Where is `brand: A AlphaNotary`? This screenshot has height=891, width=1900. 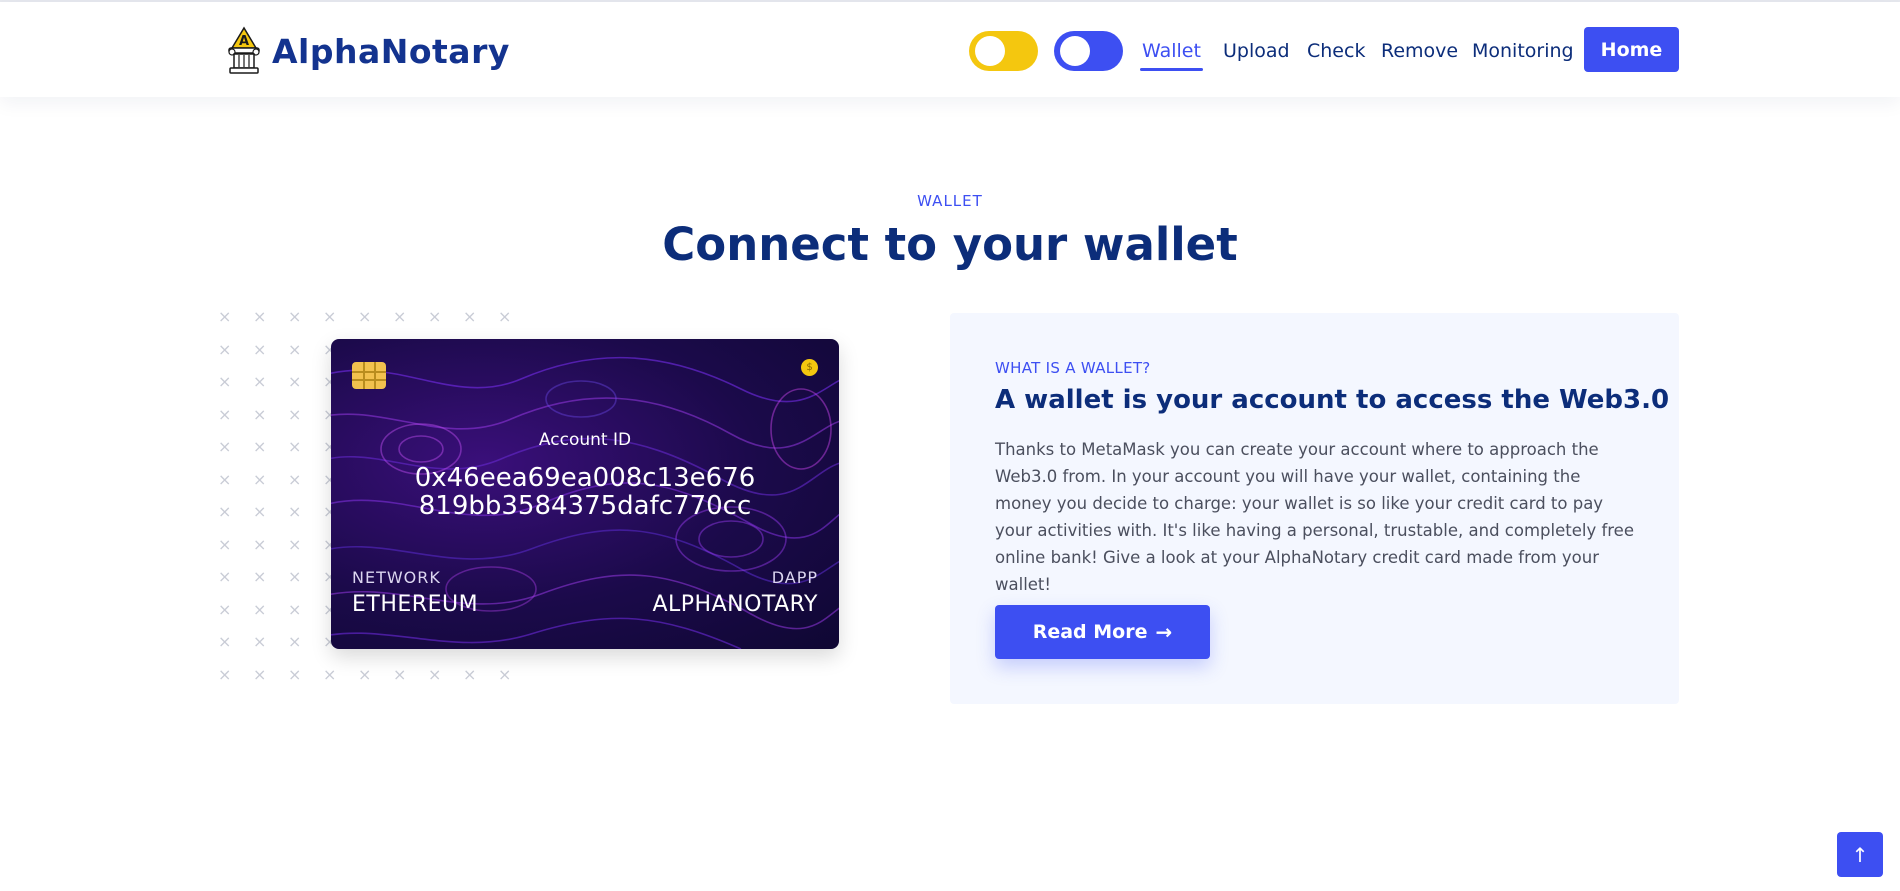 brand: A AlphaNotary is located at coordinates (367, 51).